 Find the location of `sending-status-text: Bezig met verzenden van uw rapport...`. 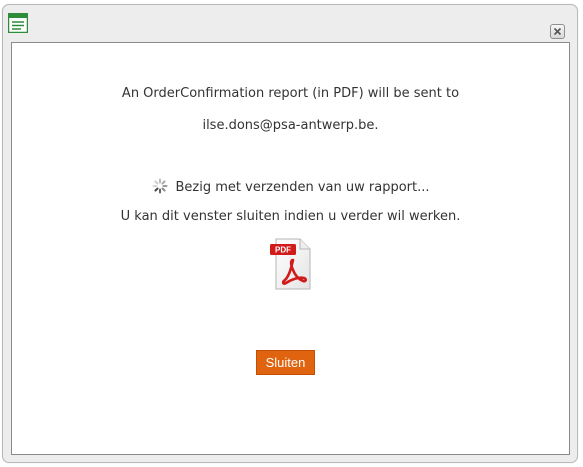

sending-status-text: Bezig met verzenden van uw rapport... is located at coordinates (302, 187).